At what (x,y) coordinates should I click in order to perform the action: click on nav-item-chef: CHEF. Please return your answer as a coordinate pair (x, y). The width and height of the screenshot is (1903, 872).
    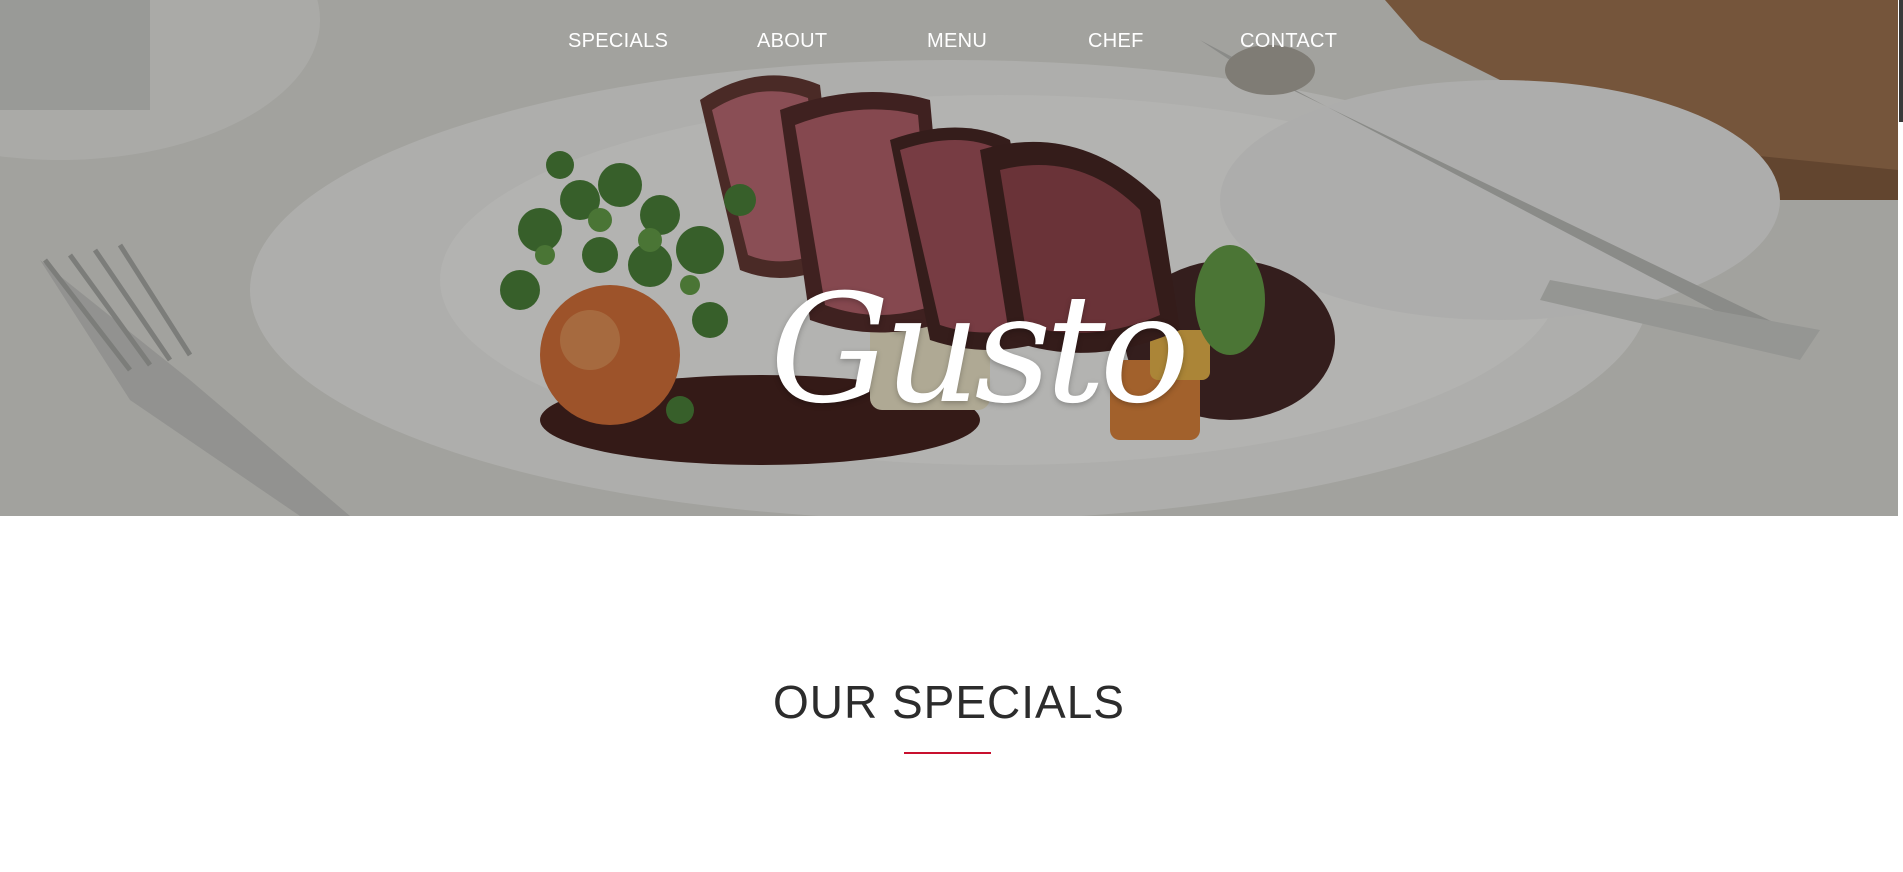
    Looking at the image, I should click on (1116, 41).